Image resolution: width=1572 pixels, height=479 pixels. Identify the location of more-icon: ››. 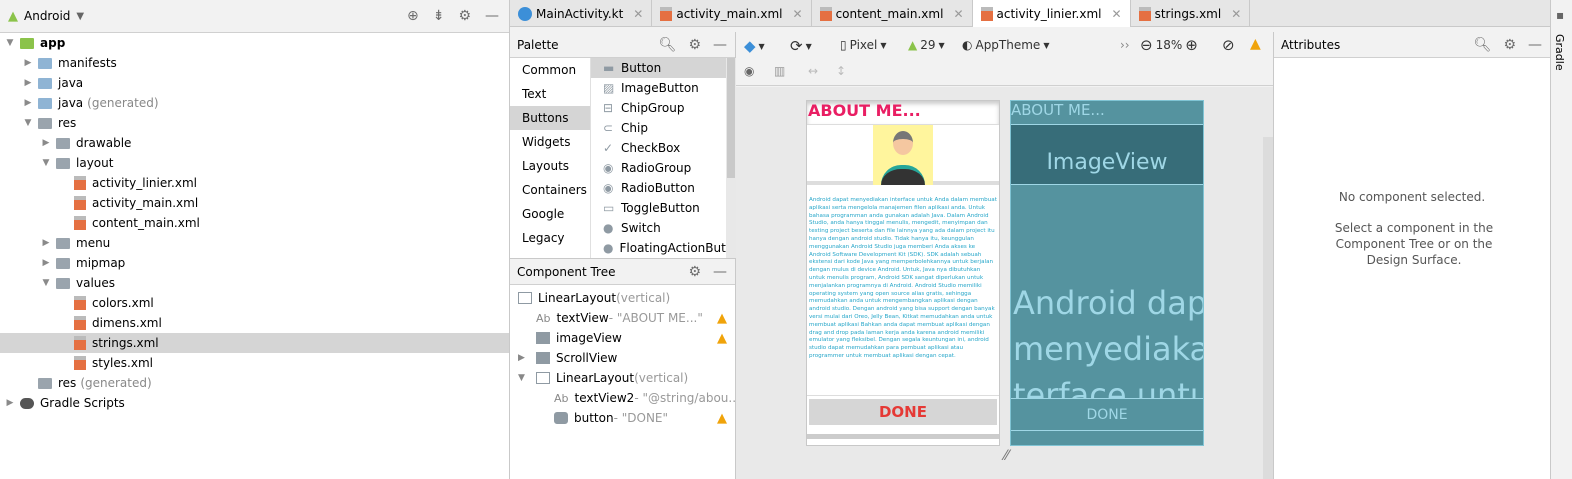
(1125, 45).